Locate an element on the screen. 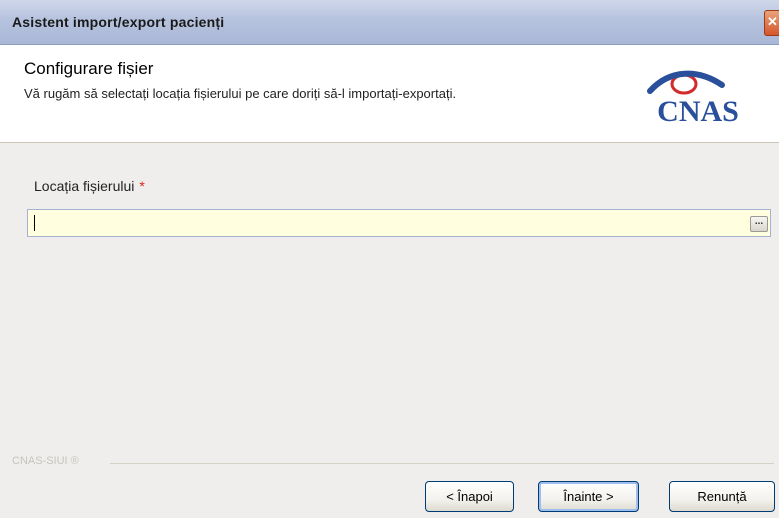 The image size is (779, 518). required-marker: * is located at coordinates (142, 186).